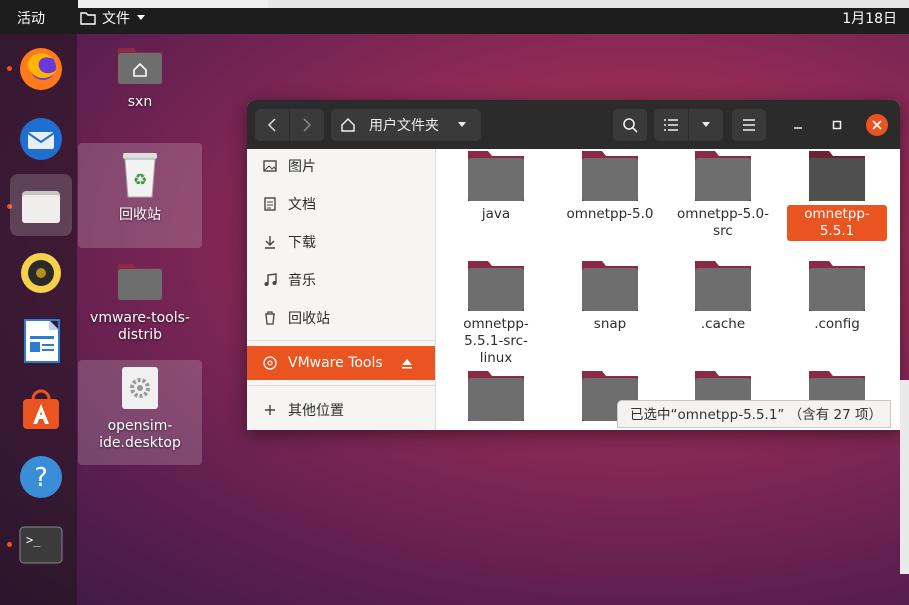 This screenshot has width=909, height=605. Describe the element at coordinates (610, 297) in the screenshot. I see `file-item: snap` at that location.